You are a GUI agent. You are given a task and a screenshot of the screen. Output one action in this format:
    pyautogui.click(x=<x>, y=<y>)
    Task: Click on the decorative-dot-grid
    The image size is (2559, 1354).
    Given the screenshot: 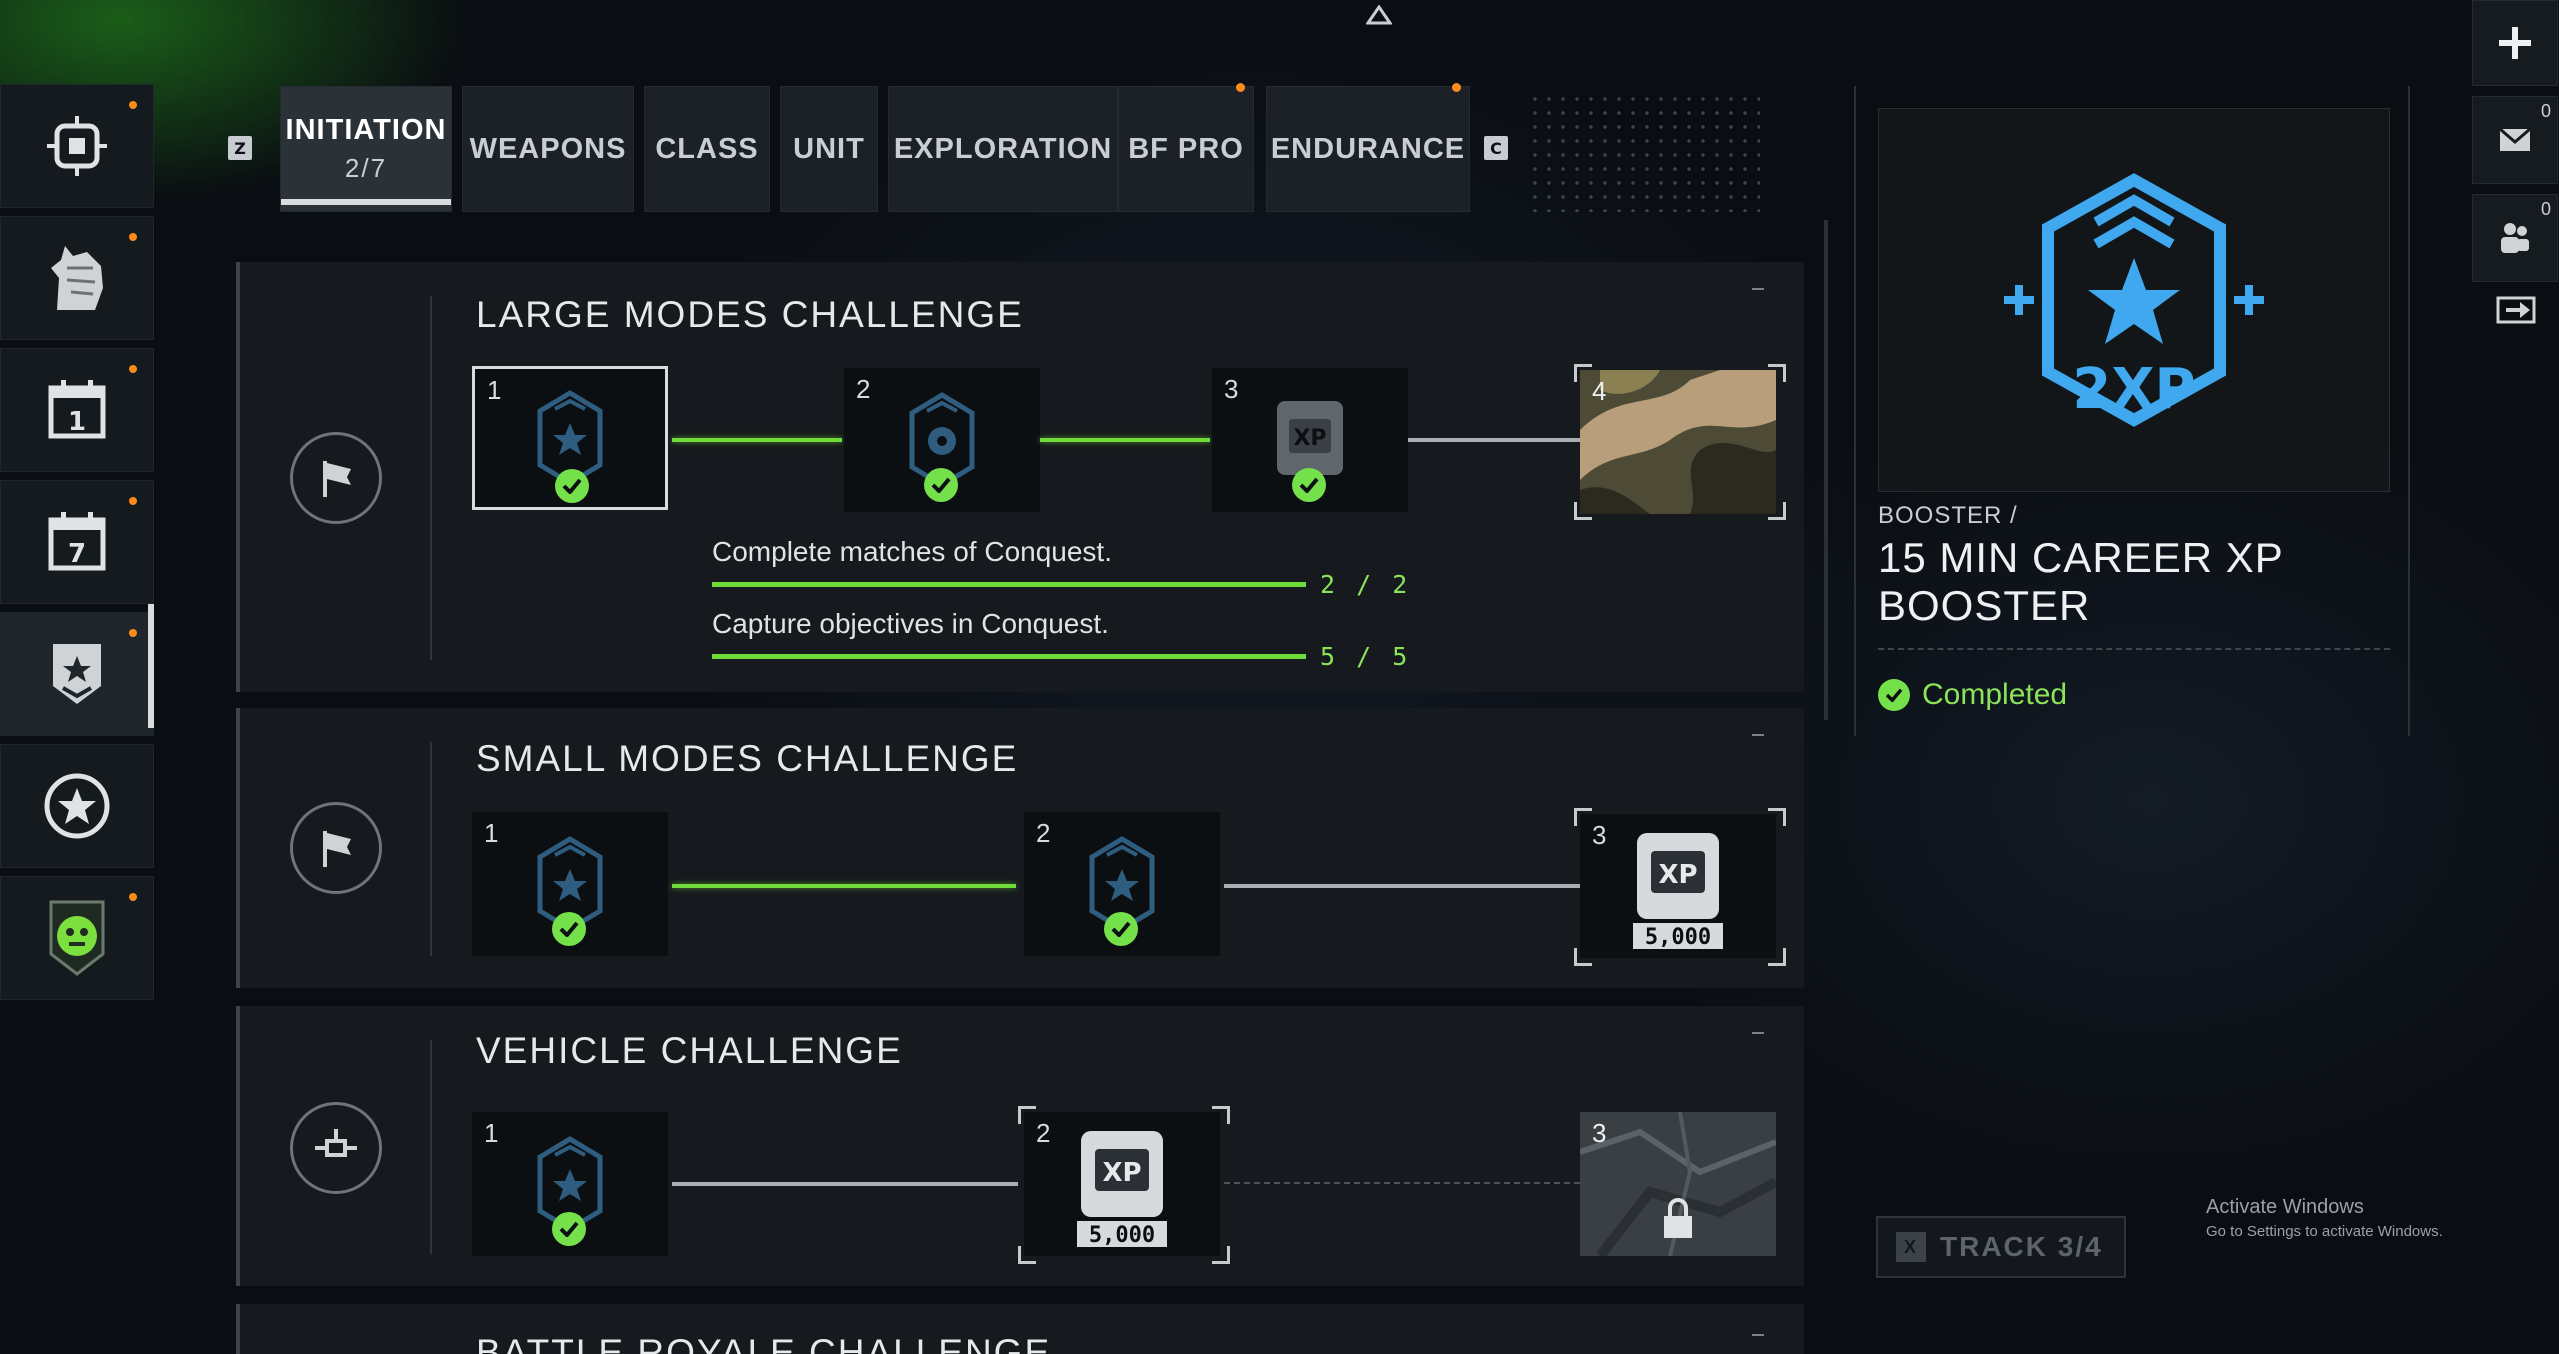 What is the action you would take?
    pyautogui.click(x=1644, y=152)
    